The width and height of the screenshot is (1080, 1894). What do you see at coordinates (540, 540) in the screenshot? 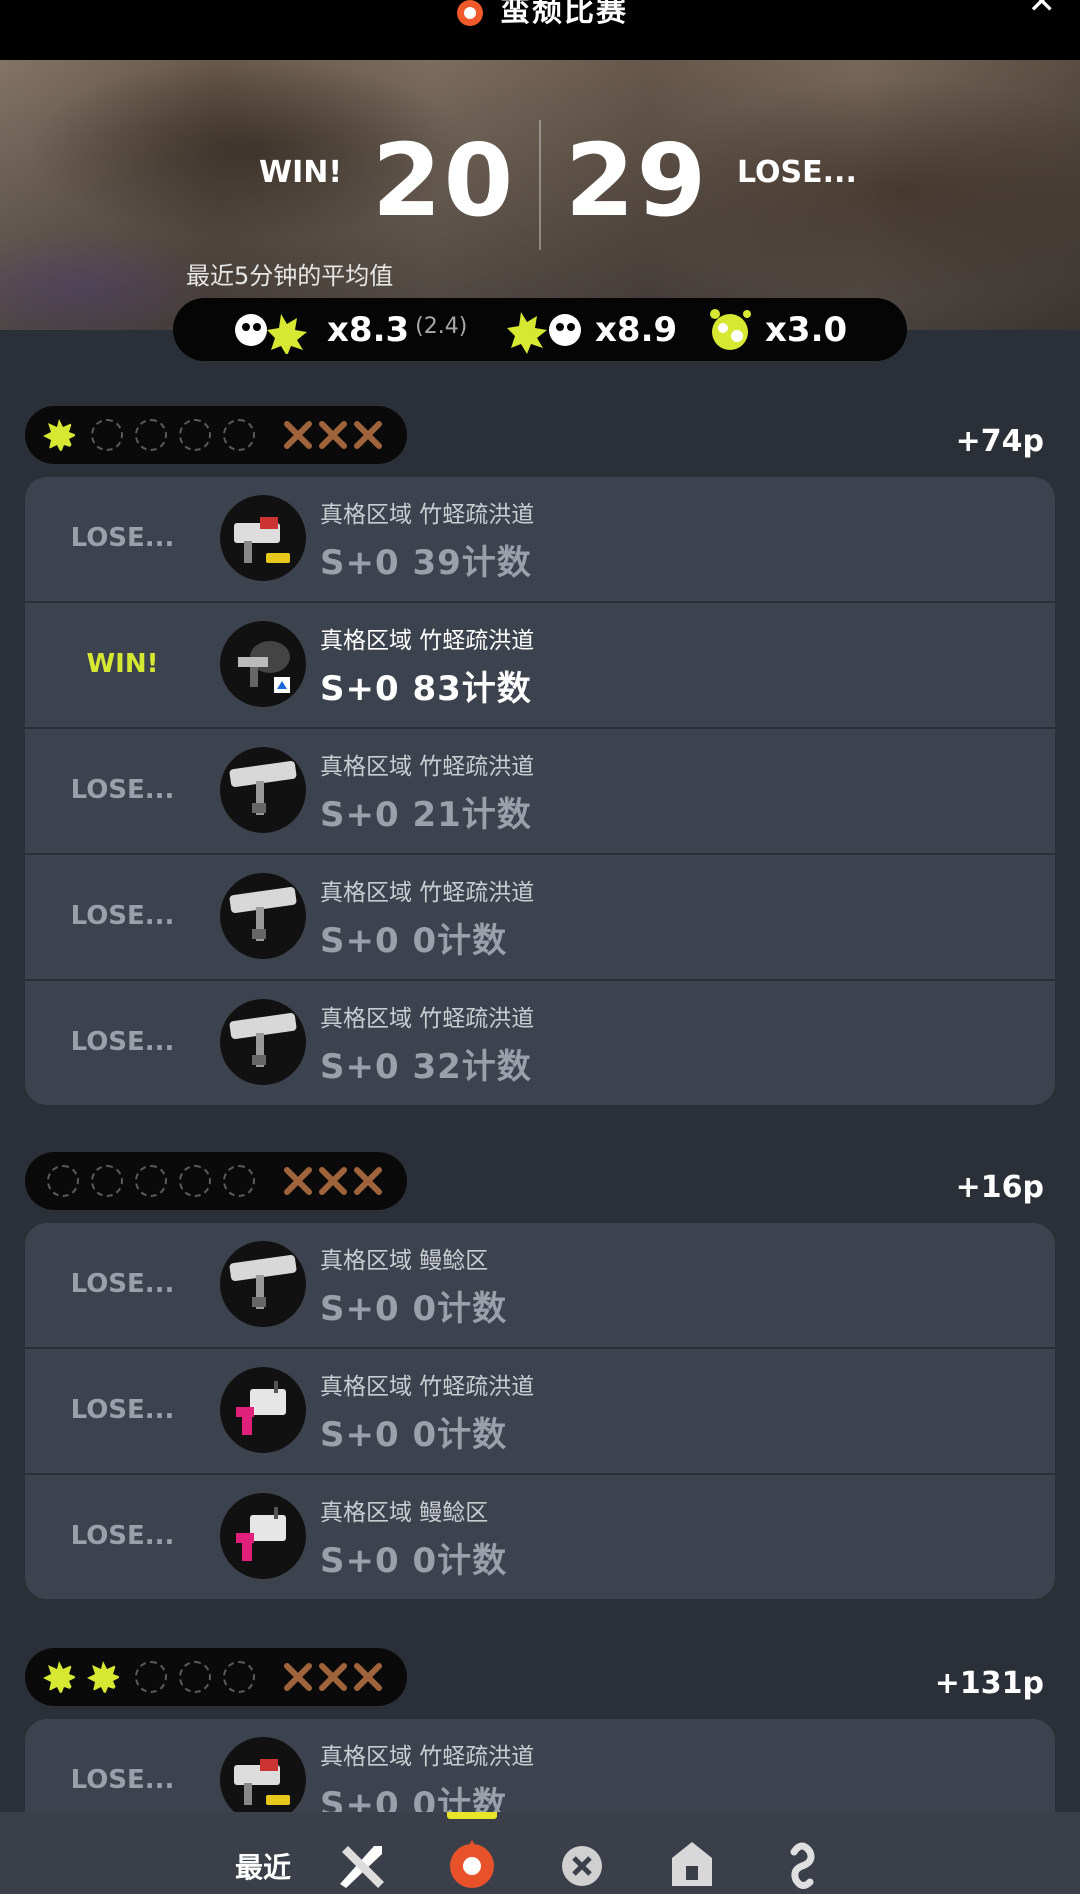
I see `battle-row: LOSE... 真格区域 竹蛏疏洪道 S+0 39计数` at bounding box center [540, 540].